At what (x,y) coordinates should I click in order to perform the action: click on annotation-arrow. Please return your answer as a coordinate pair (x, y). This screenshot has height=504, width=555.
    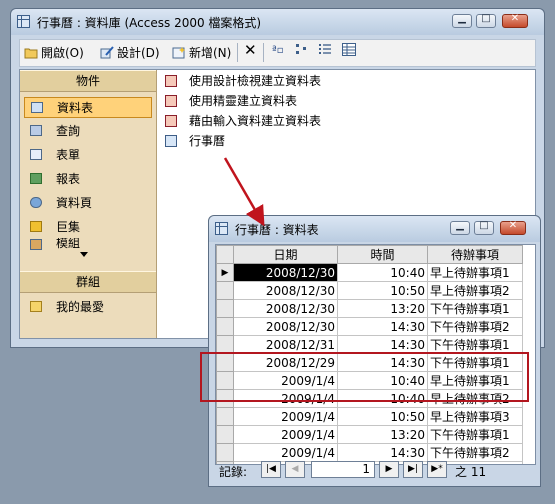
    Looking at the image, I should click on (244, 192).